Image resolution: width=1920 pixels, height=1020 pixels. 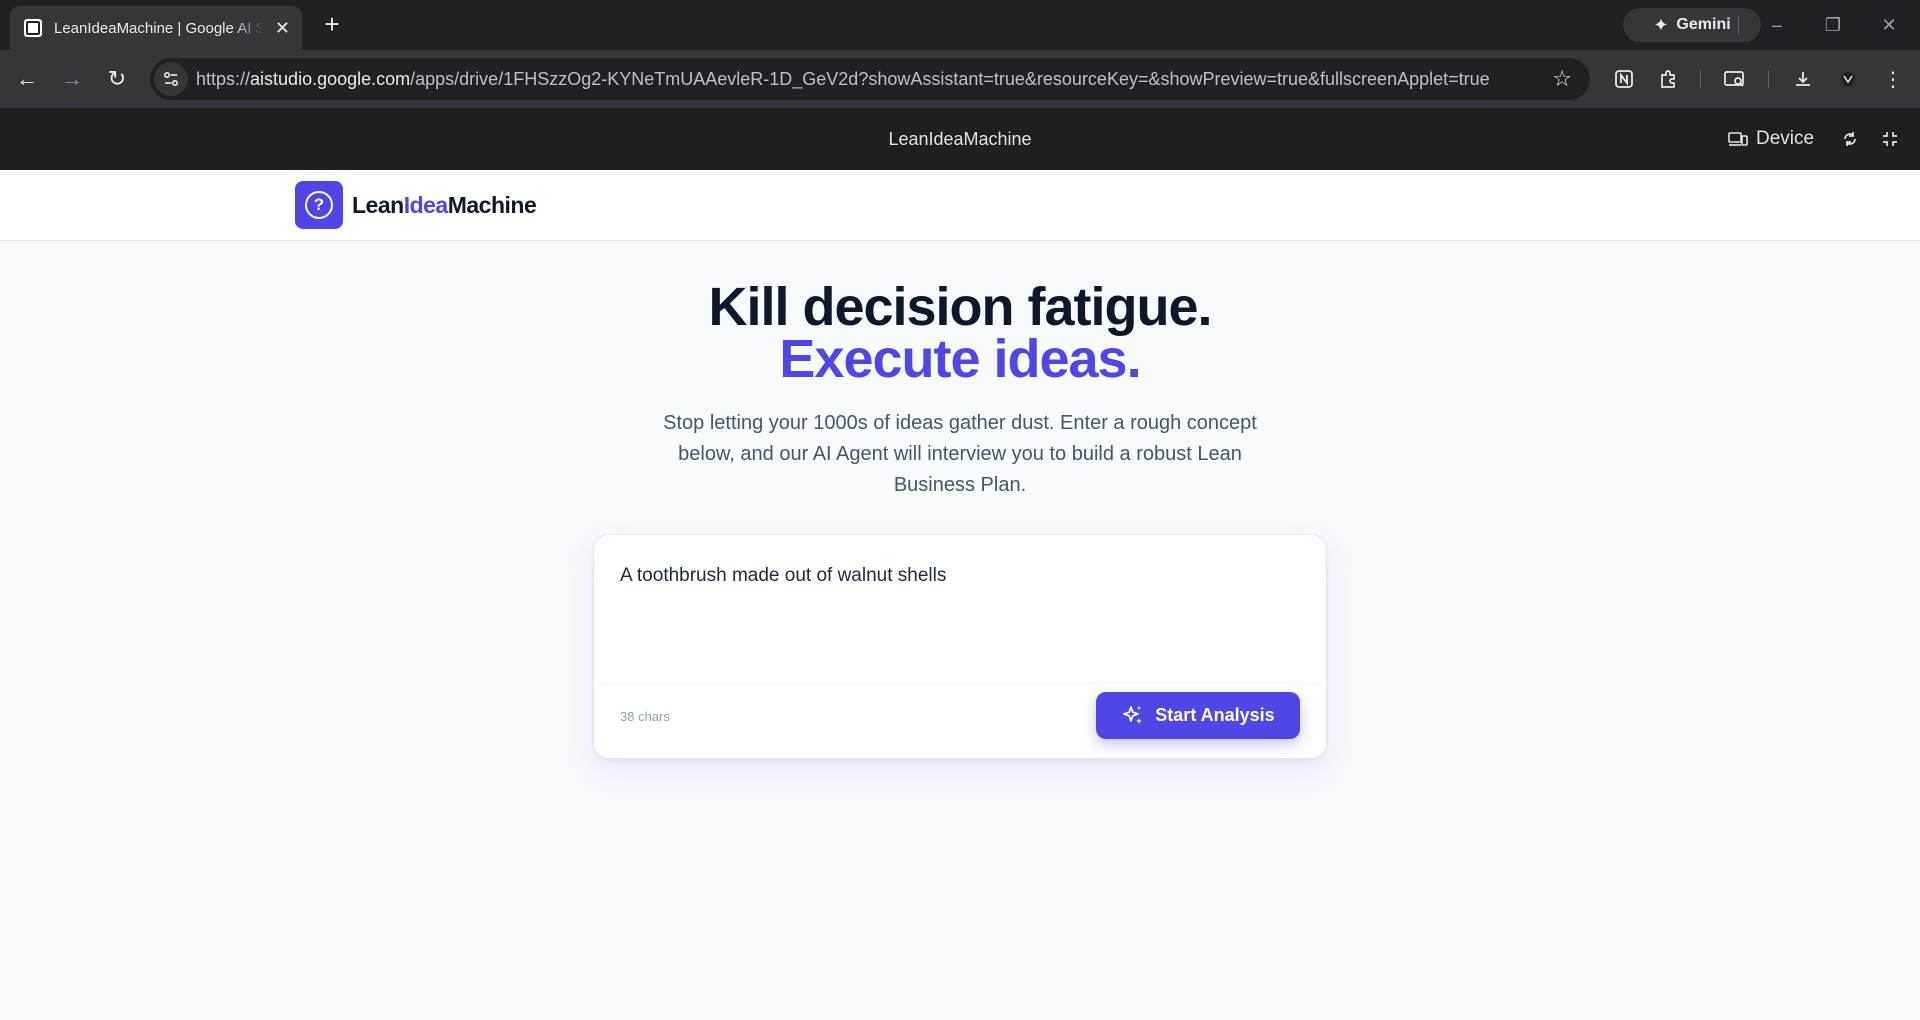 What do you see at coordinates (282, 28) in the screenshot?
I see `close-tab-icon: ✕` at bounding box center [282, 28].